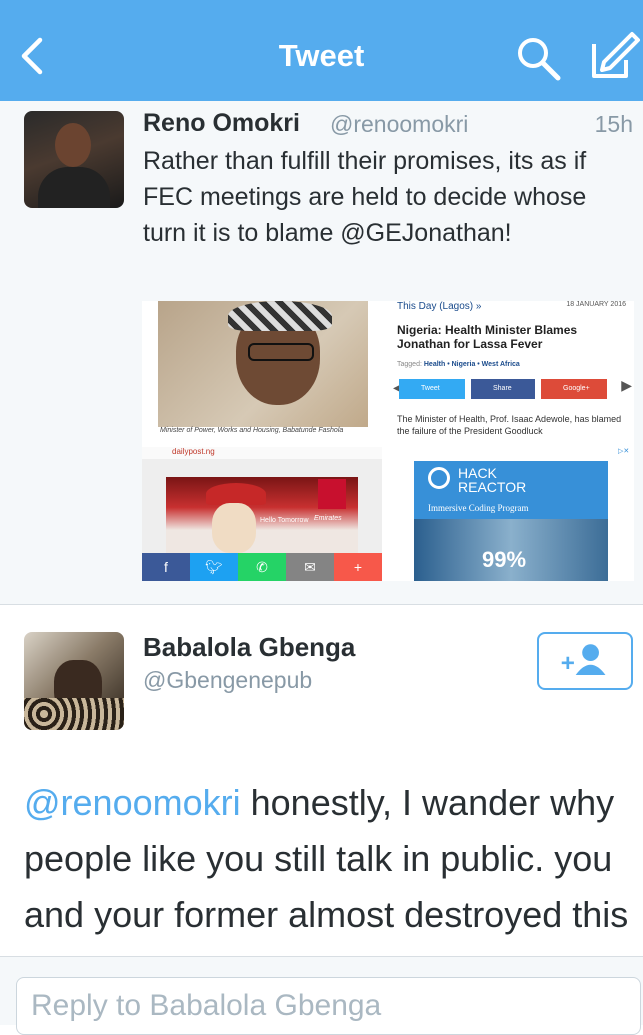 Image resolution: width=643 pixels, height=1035 pixels. What do you see at coordinates (492, 487) in the screenshot?
I see `ad-brand-line2: REACTOR` at bounding box center [492, 487].